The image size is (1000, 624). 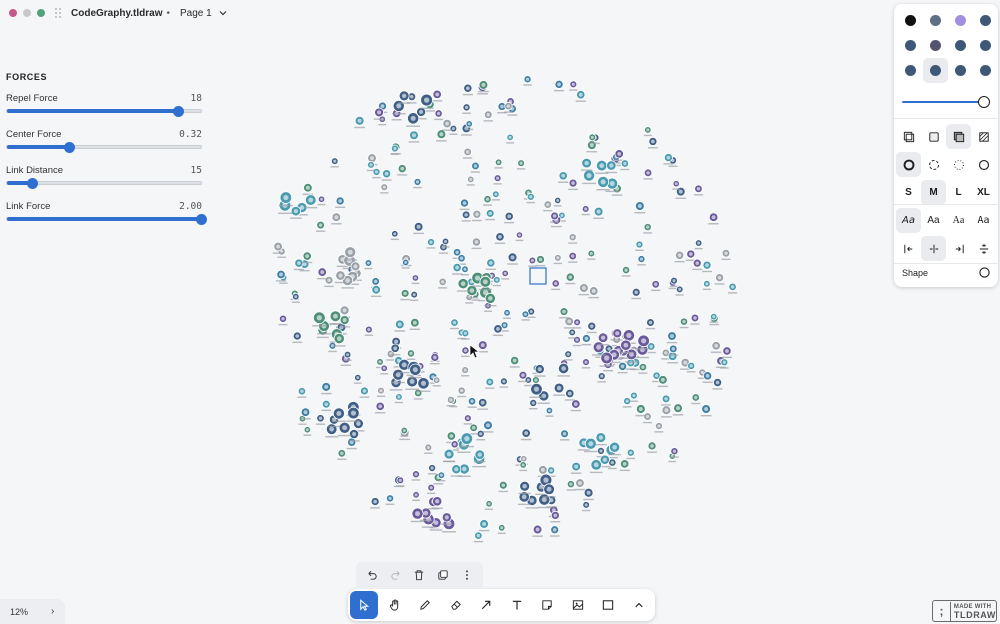 What do you see at coordinates (984, 272) in the screenshot?
I see `ellipse-shape-icon` at bounding box center [984, 272].